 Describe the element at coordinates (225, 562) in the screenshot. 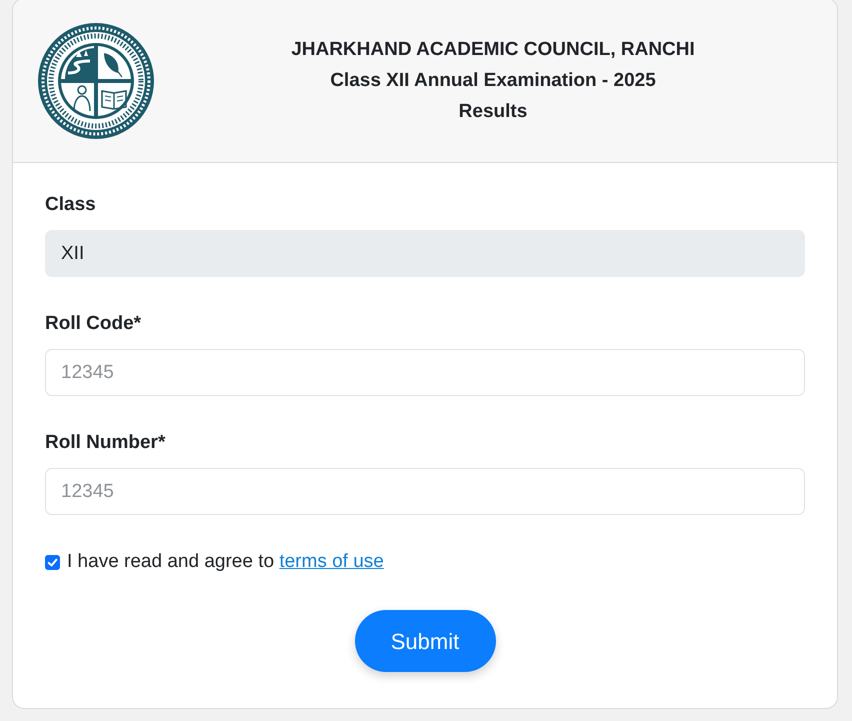

I see `agreement-text: I have read and agree to terms of use` at that location.